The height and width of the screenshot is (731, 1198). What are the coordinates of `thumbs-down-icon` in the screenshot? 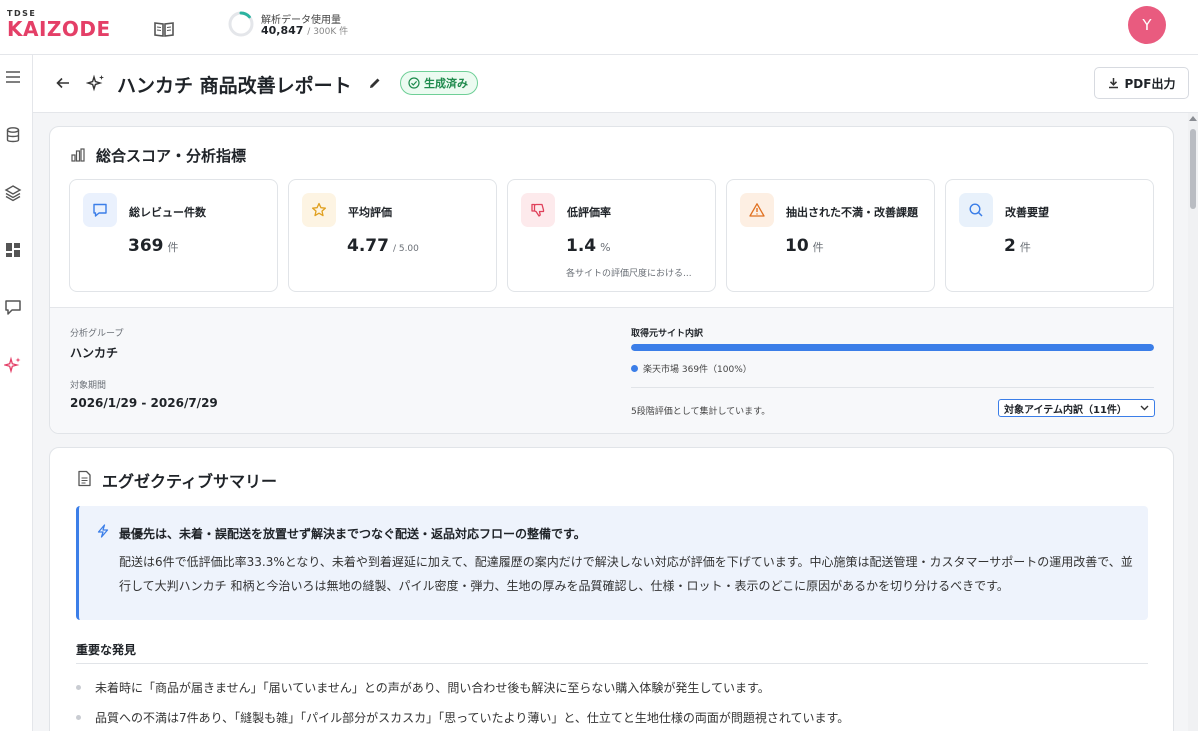 It's located at (538, 210).